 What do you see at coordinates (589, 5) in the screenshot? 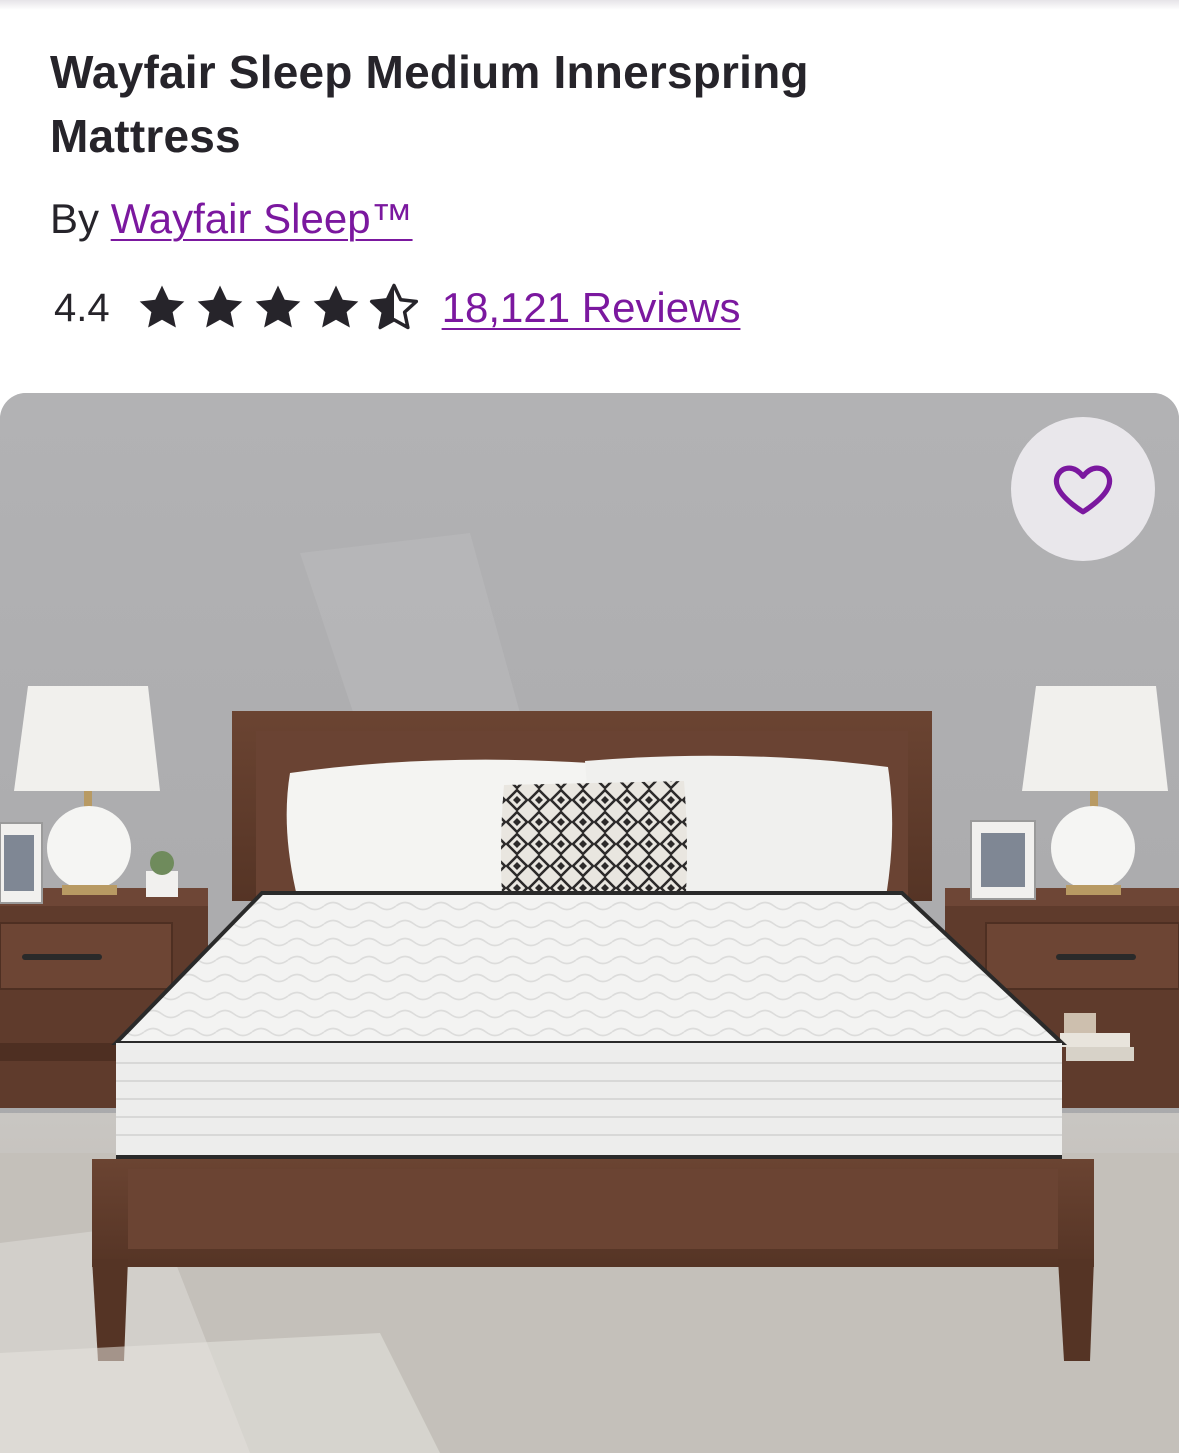
I see `top-divider` at bounding box center [589, 5].